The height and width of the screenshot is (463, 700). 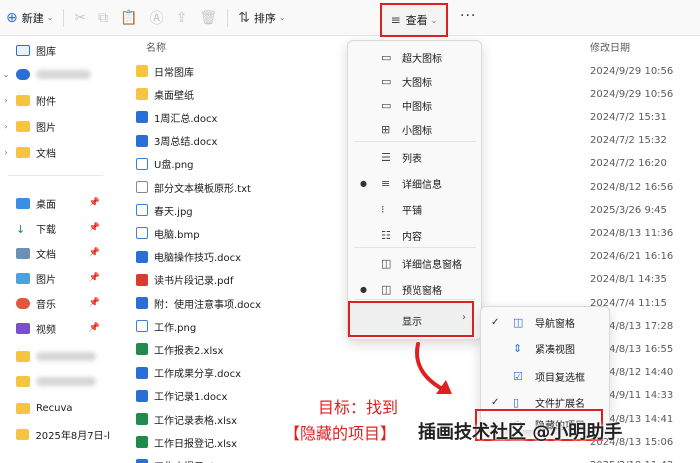 I want to click on menu-item-view-option: ⊞ 小图标, so click(x=415, y=129).